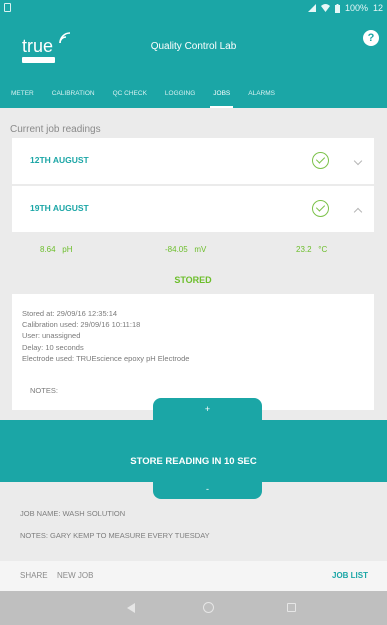  I want to click on clock: 12, so click(377, 8).